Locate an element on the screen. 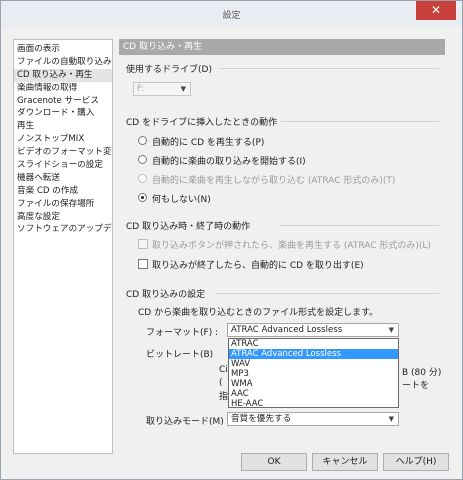 The height and width of the screenshot is (480, 463). checkbox-eject-label: 取り込みが終了したら、自動的に CD を取り出す(E) is located at coordinates (258, 266).